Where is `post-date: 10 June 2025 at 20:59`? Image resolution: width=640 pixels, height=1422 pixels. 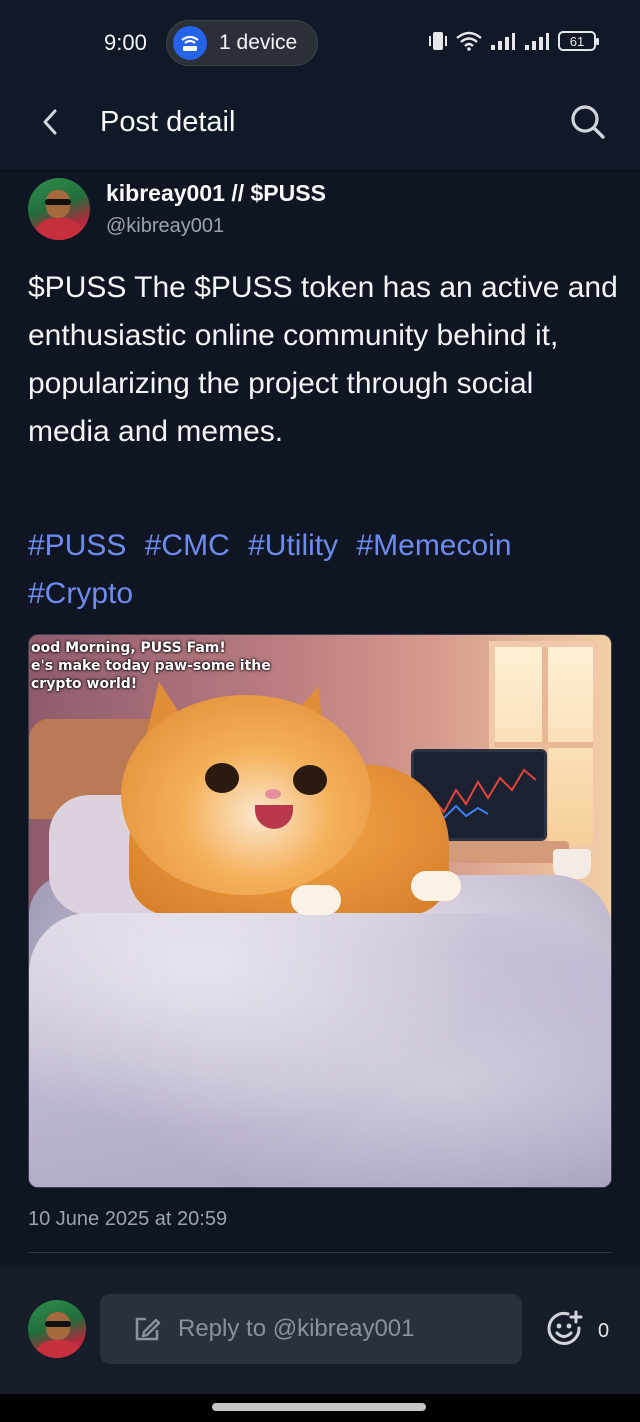
post-date: 10 June 2025 at 20:59 is located at coordinates (128, 1219).